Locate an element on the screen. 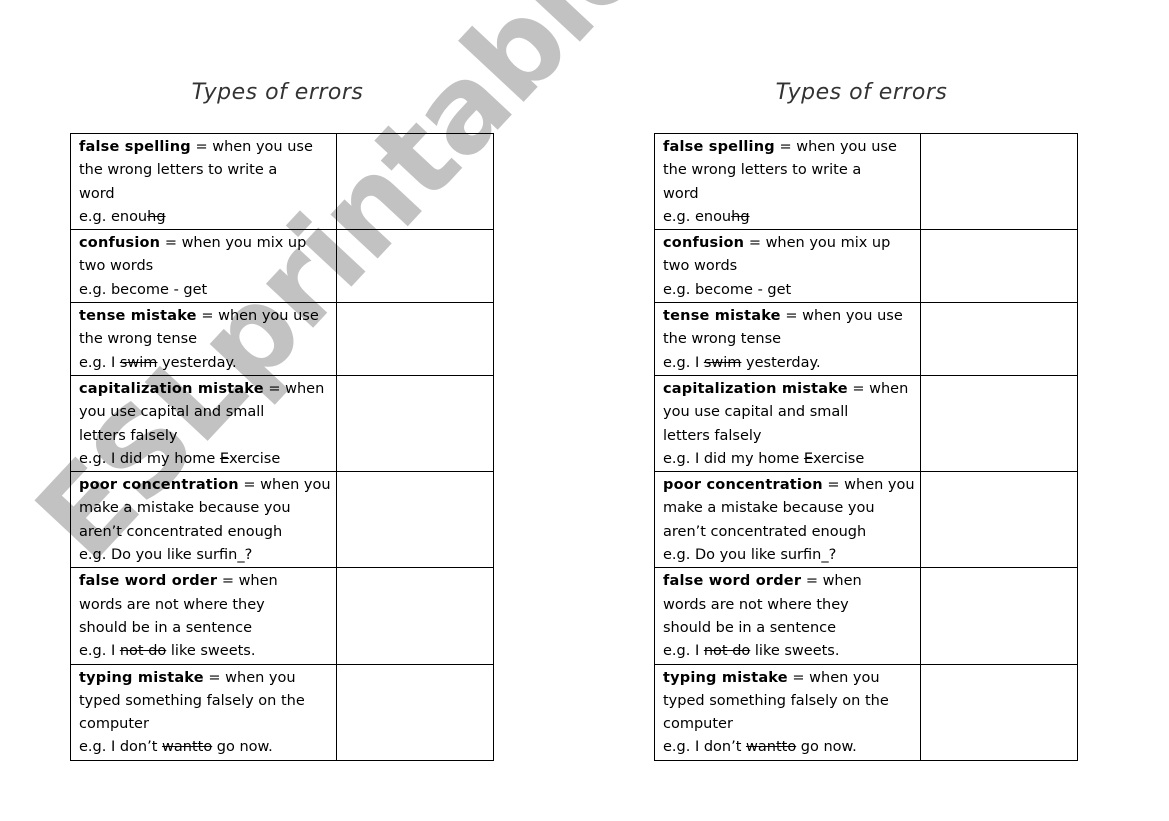  definition-line: poor concentration = when you is located at coordinates (791, 485).